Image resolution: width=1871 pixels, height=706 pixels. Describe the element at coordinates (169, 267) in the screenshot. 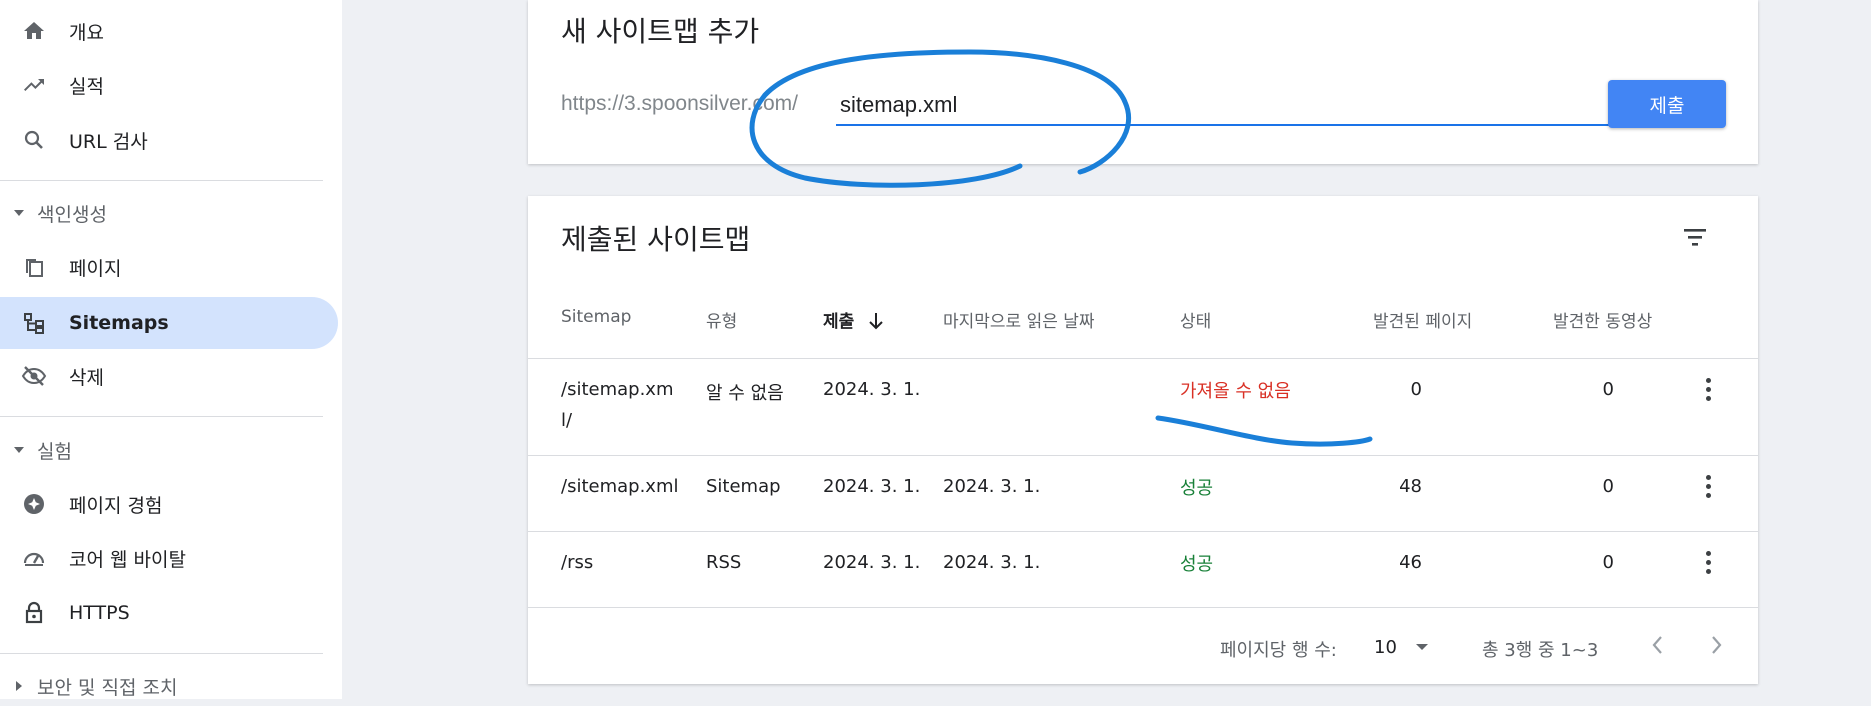

I see `sidebar-item-pages: 페이지` at that location.